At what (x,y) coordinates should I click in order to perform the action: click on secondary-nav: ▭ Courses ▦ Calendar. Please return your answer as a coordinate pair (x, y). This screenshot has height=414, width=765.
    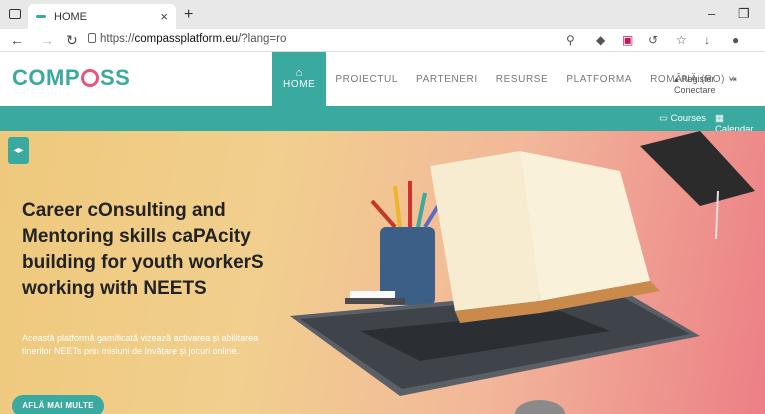
    Looking at the image, I should click on (382, 120).